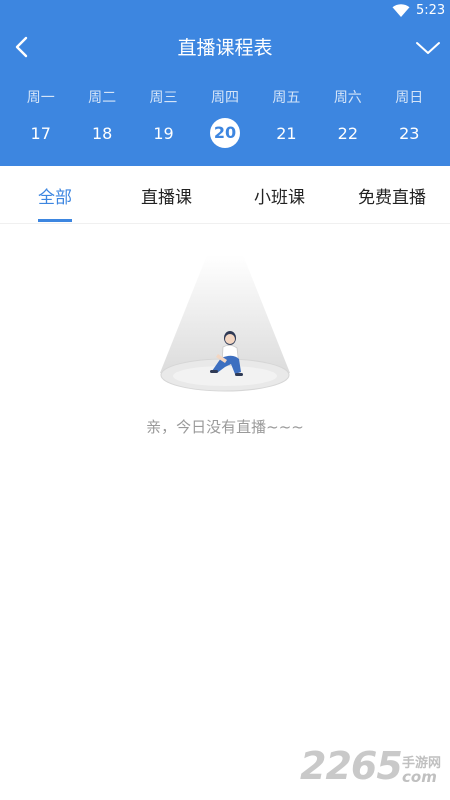  I want to click on weekday-row: 周一 周二 周三 周四 周五 周六 周日, so click(225, 97).